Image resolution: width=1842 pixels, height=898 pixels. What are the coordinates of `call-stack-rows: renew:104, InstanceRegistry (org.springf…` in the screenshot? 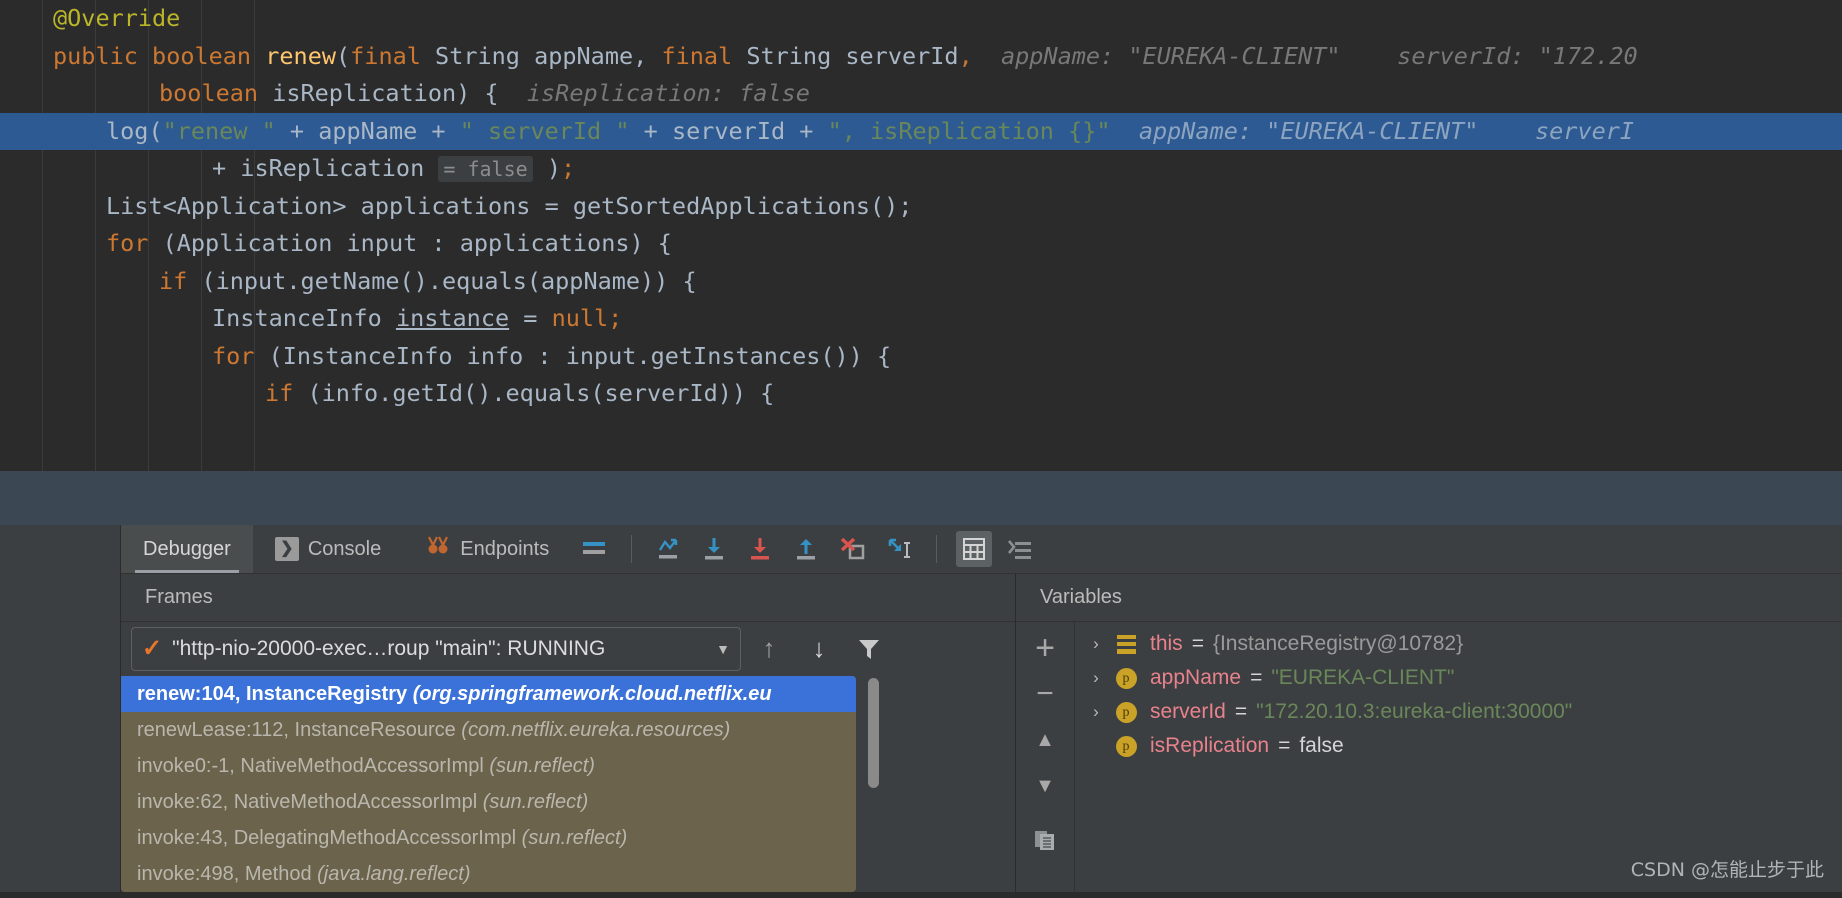 It's located at (488, 784).